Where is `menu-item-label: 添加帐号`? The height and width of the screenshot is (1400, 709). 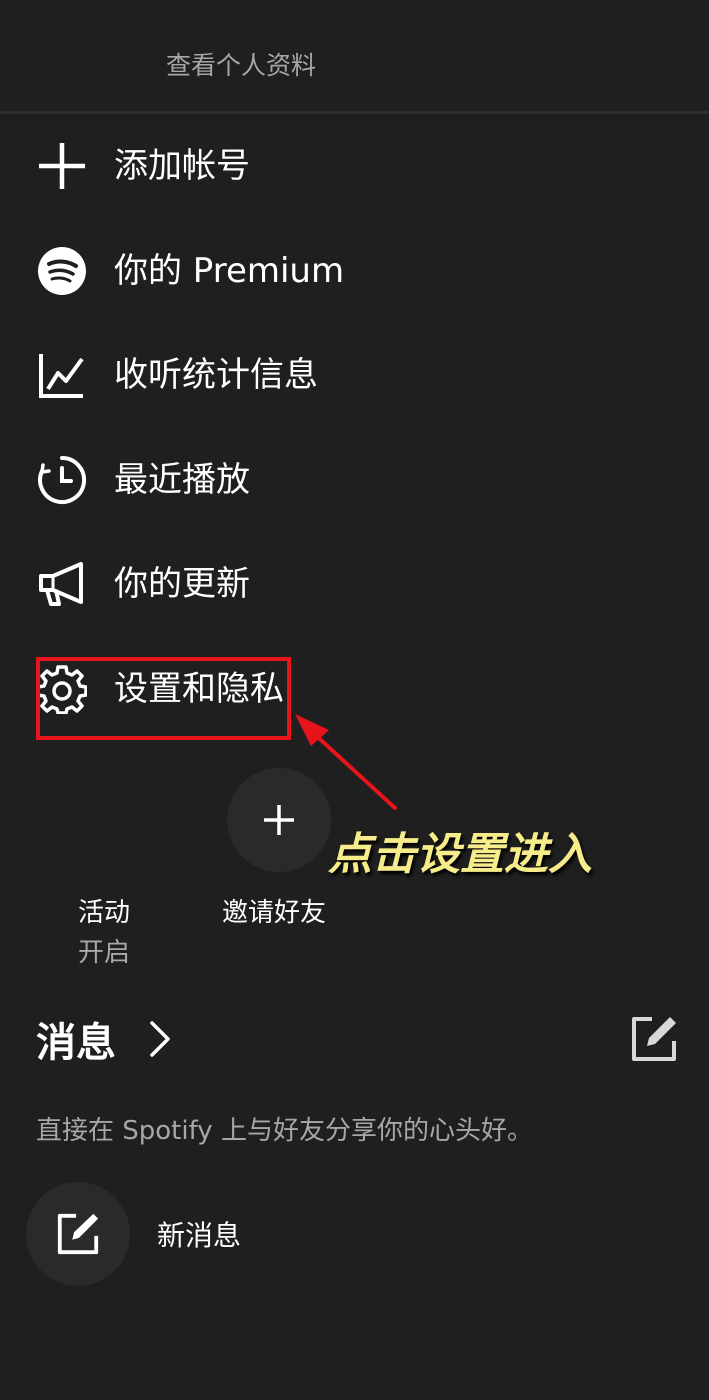
menu-item-label: 添加帐号 is located at coordinates (182, 166).